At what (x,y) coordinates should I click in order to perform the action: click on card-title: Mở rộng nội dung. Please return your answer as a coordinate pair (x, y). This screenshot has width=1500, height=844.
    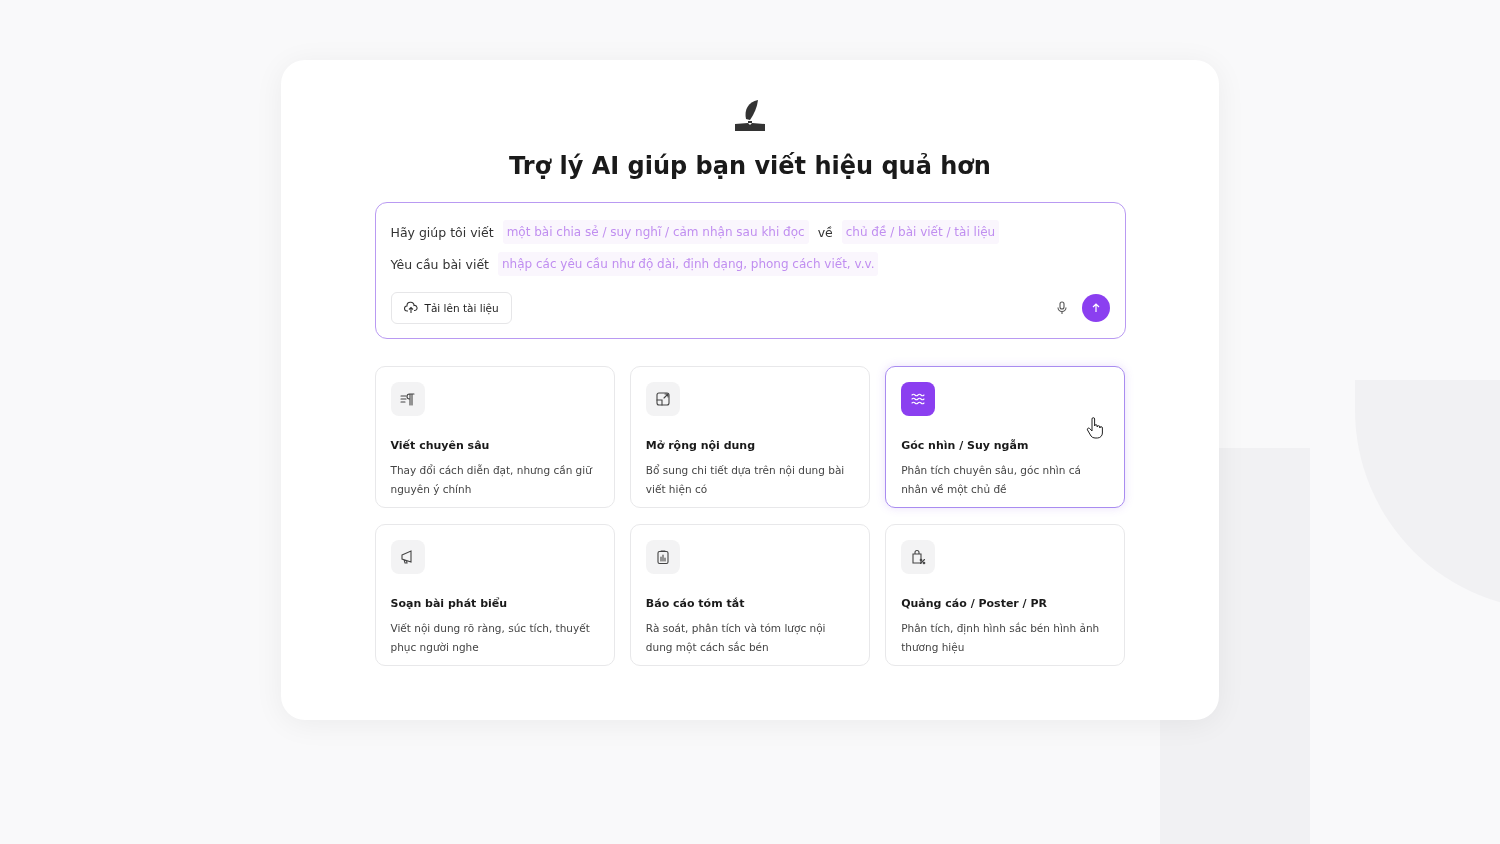
    Looking at the image, I should click on (701, 445).